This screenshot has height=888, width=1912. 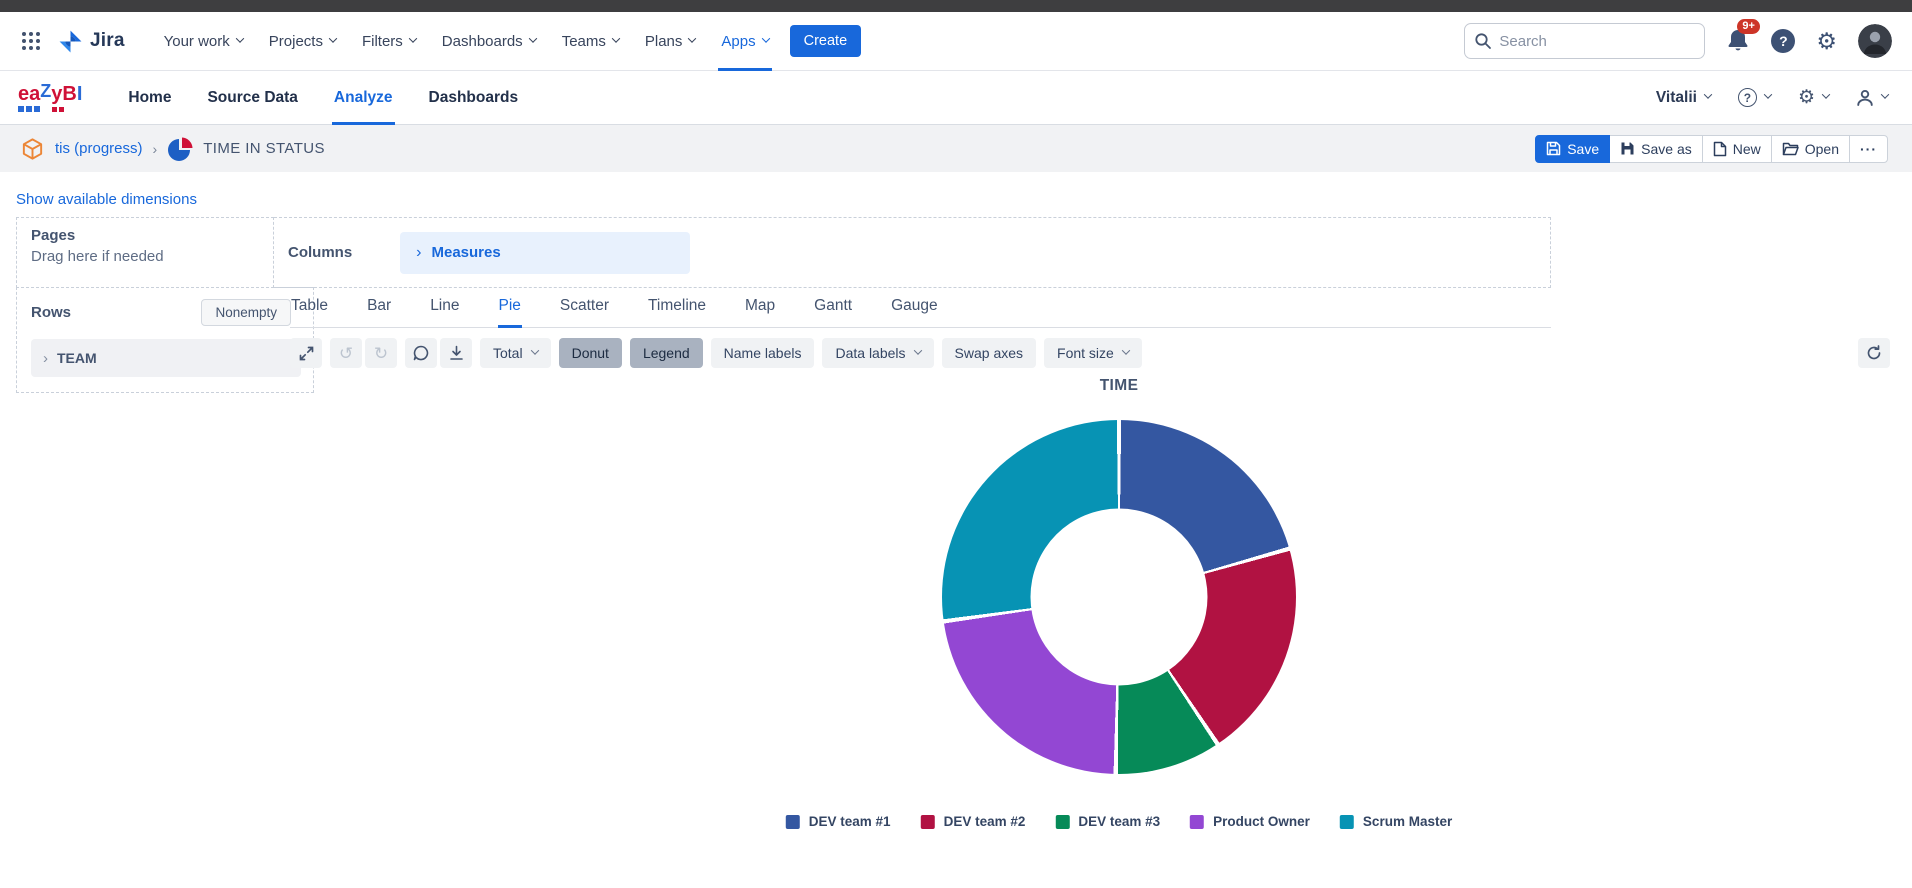 What do you see at coordinates (1865, 98) in the screenshot?
I see `person-icon` at bounding box center [1865, 98].